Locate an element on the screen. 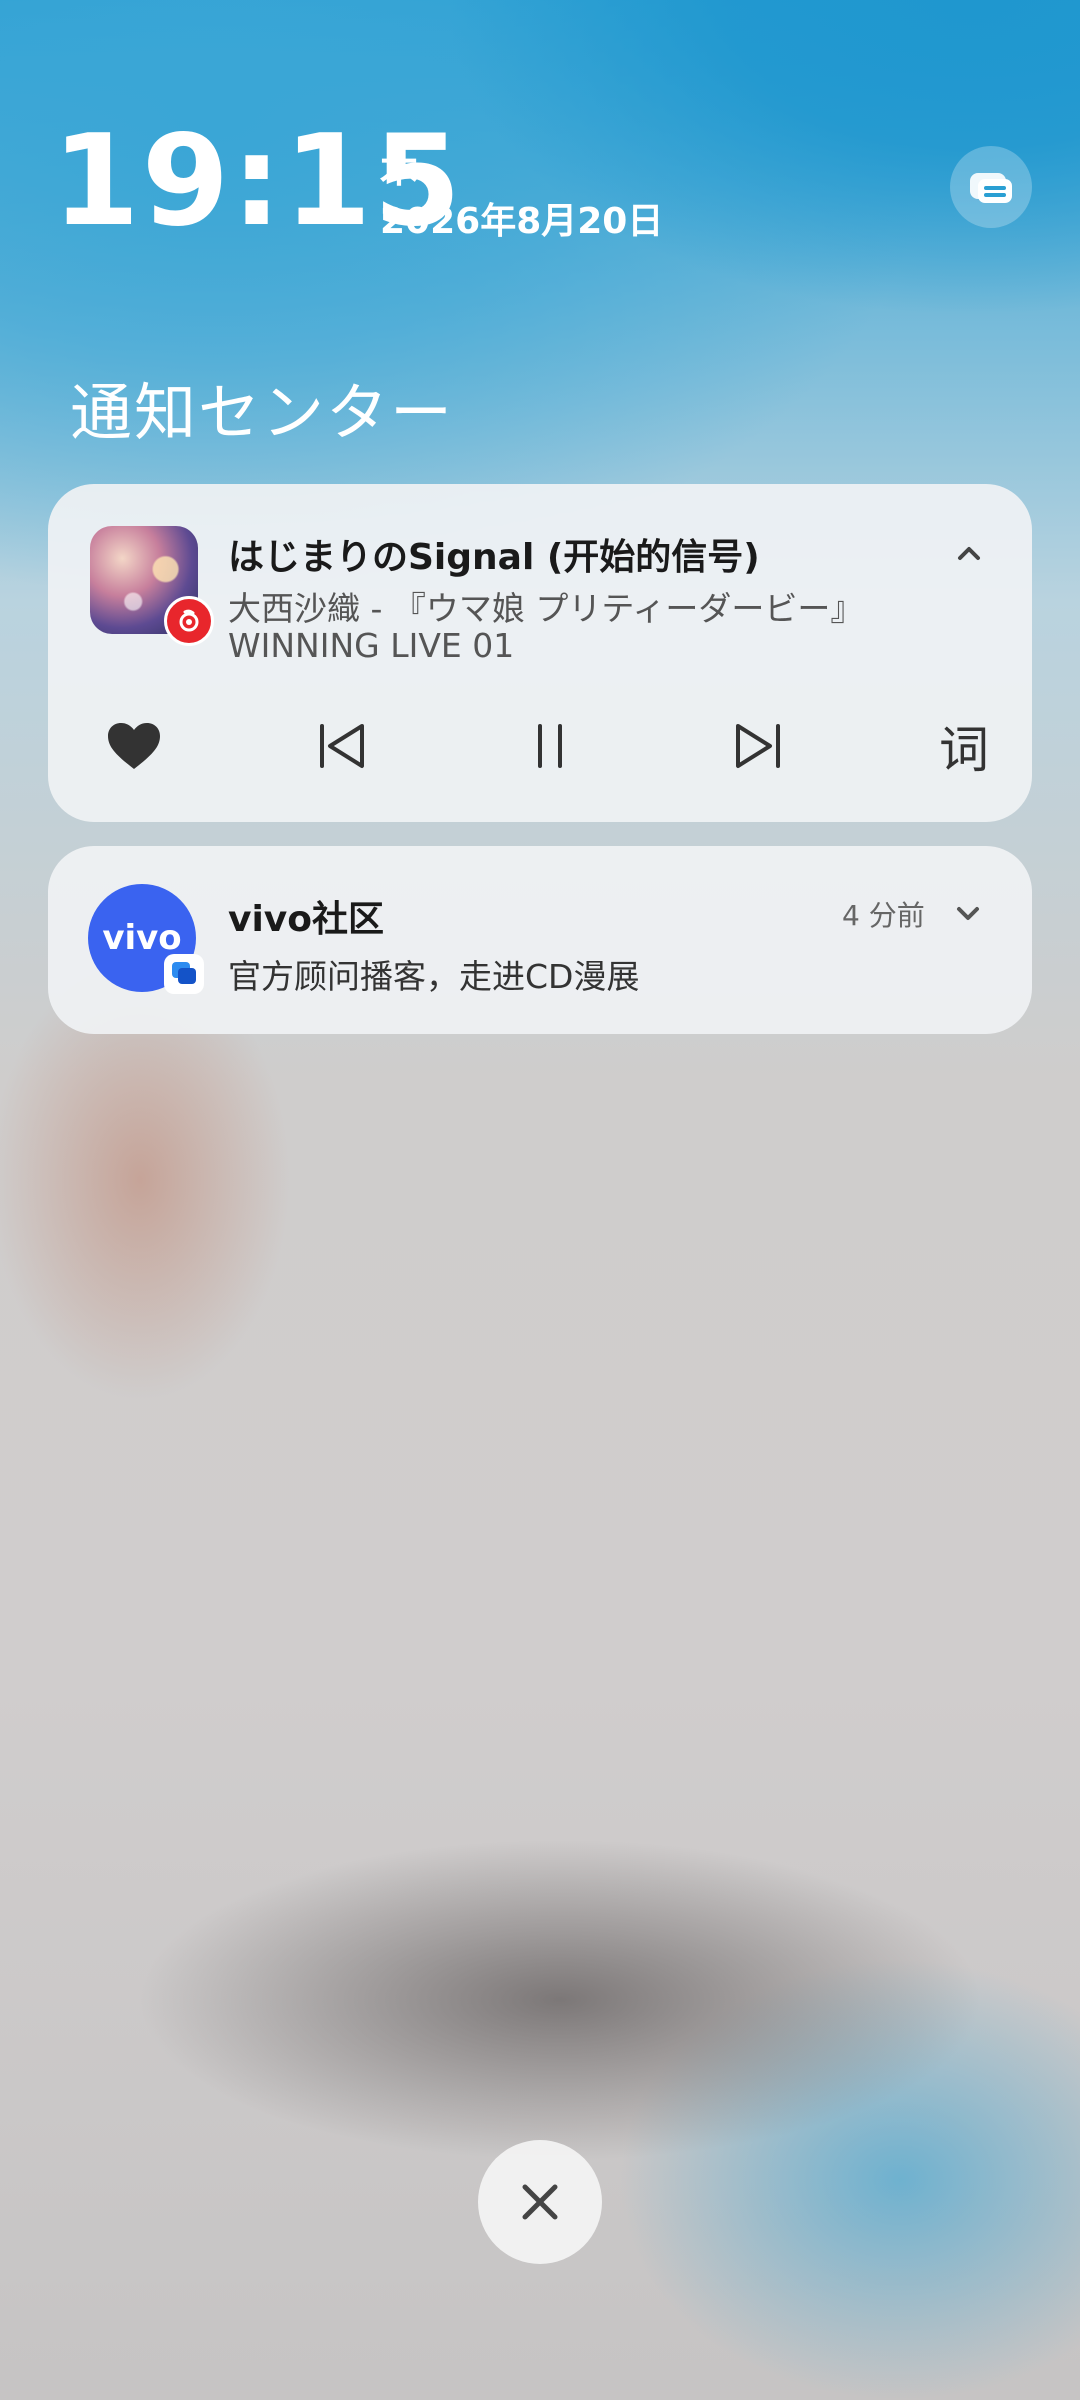 The width and height of the screenshot is (1080, 2400). song-artist: 大西沙織 - 『ウマ娘 プリティーダービー』 is located at coordinates (546, 608).